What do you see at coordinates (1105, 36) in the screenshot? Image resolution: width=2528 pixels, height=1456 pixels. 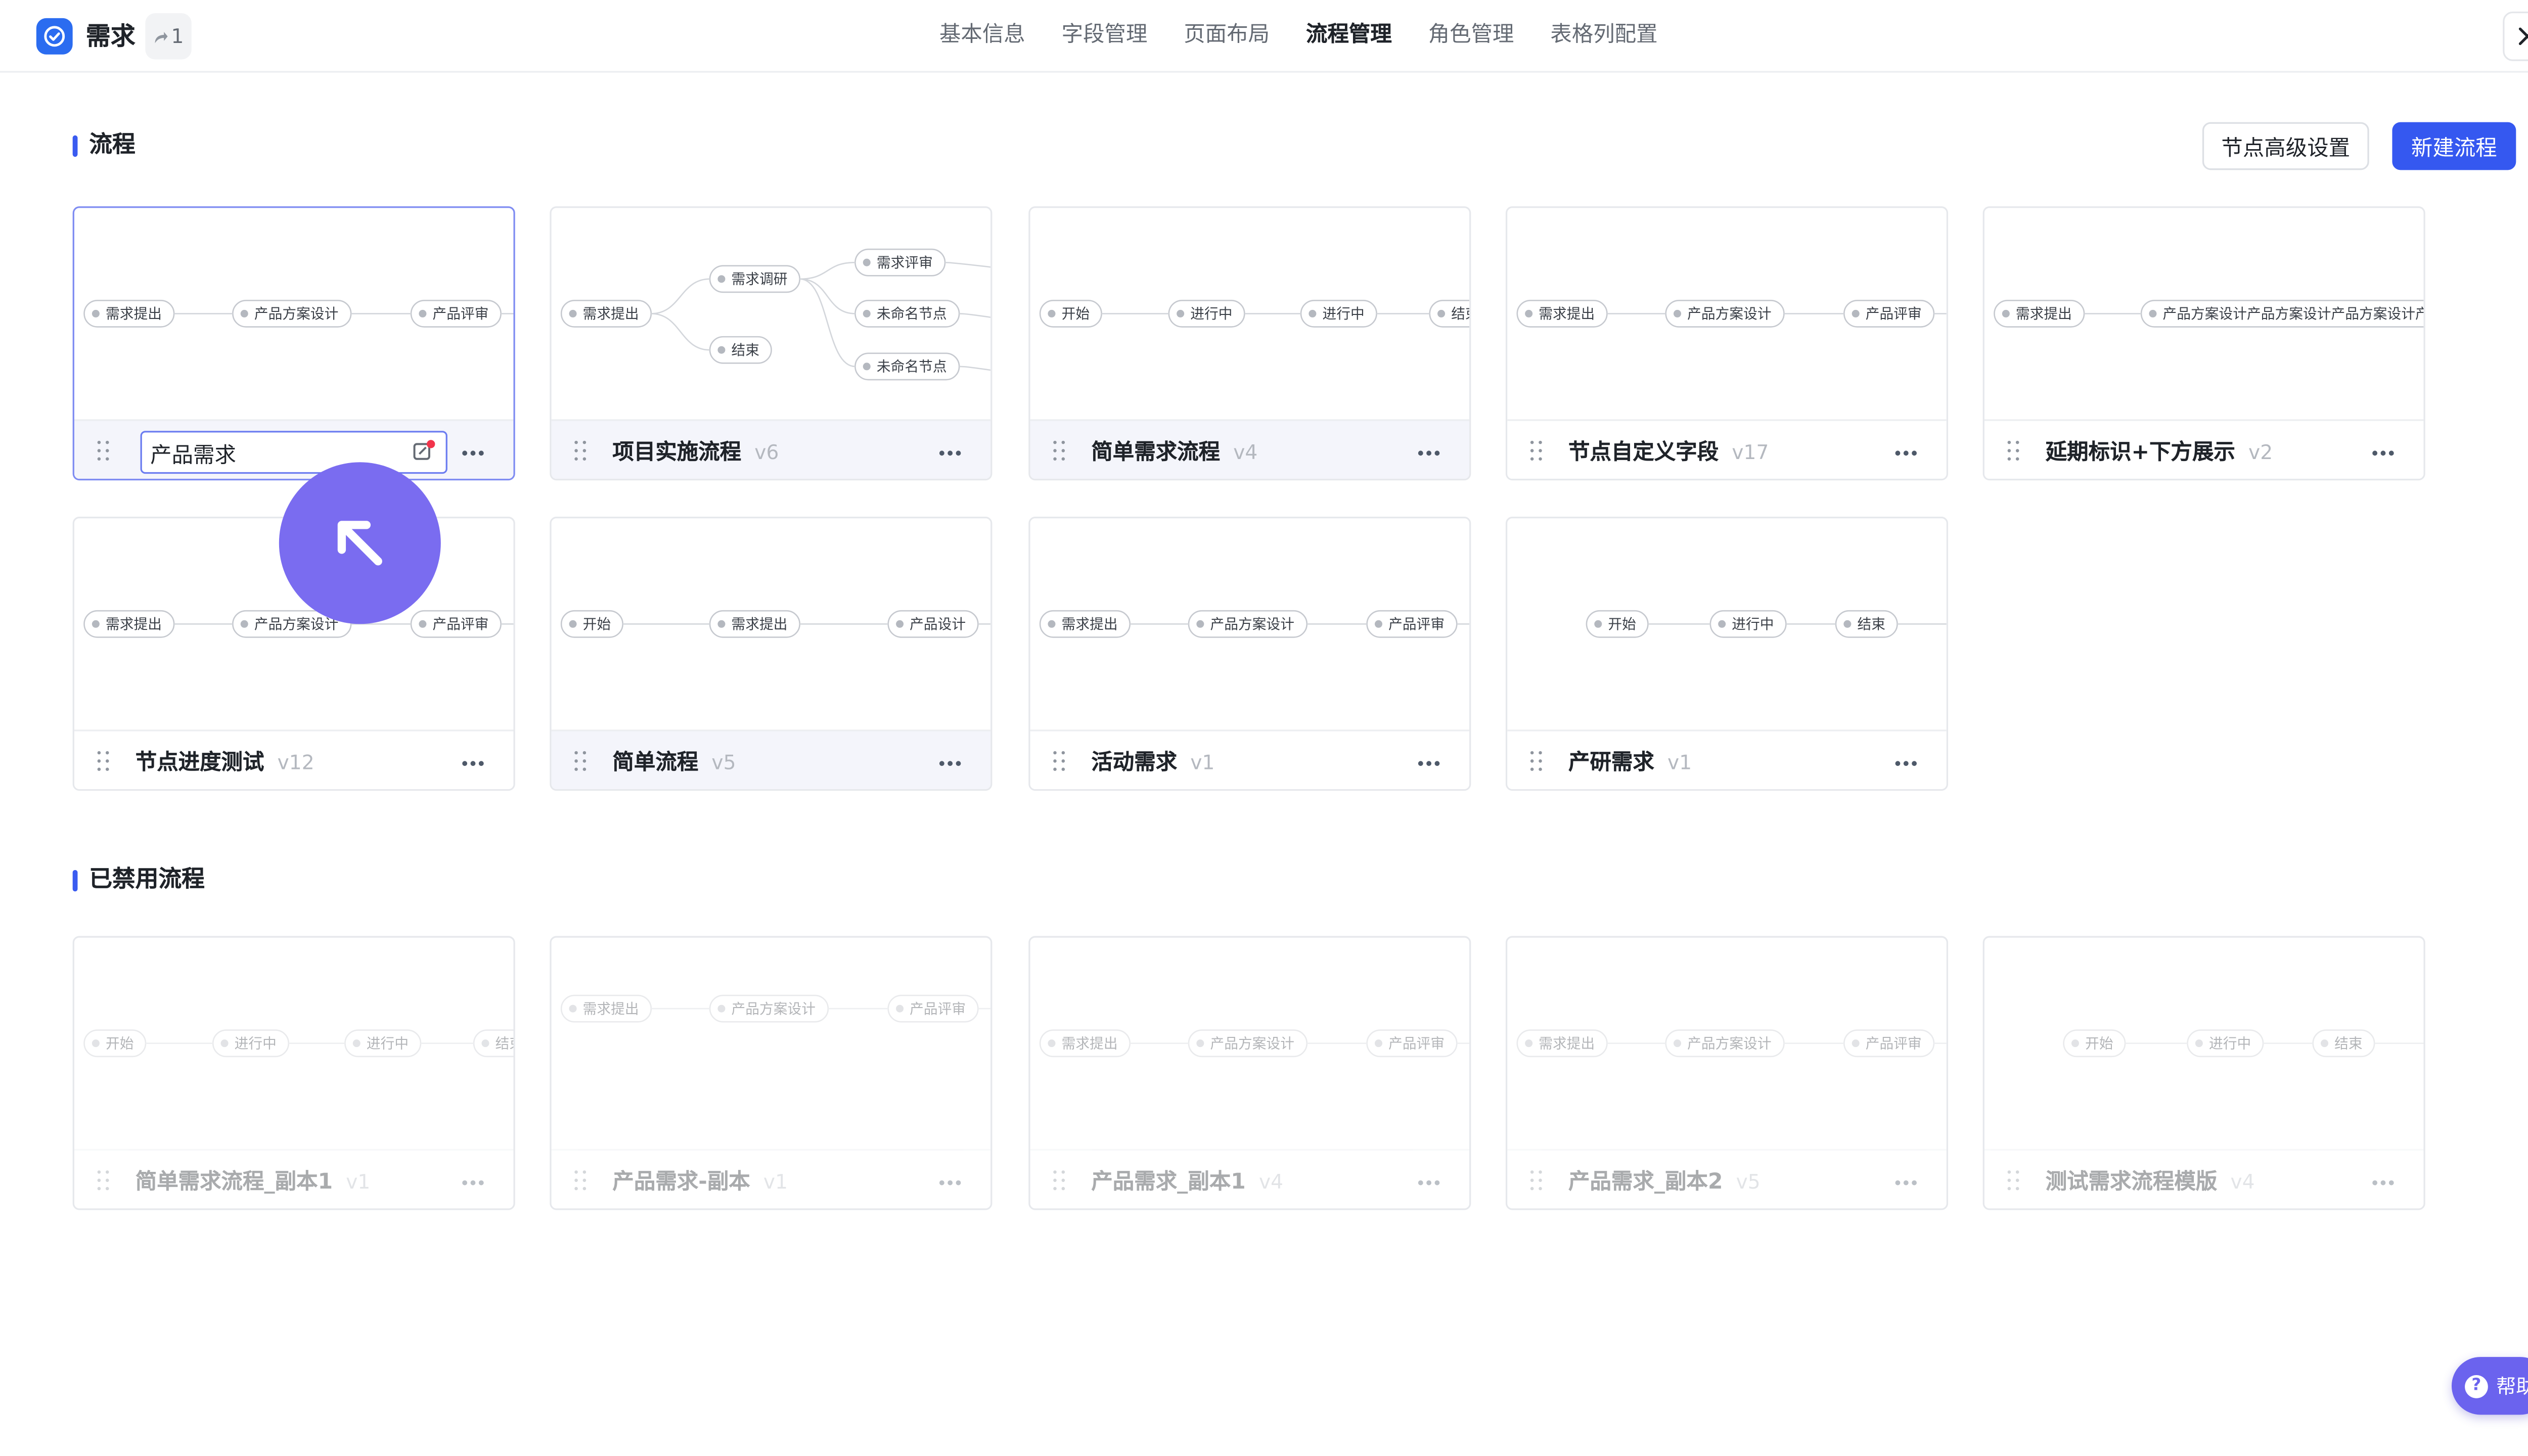 I see `tab-field-management: 字段管理` at bounding box center [1105, 36].